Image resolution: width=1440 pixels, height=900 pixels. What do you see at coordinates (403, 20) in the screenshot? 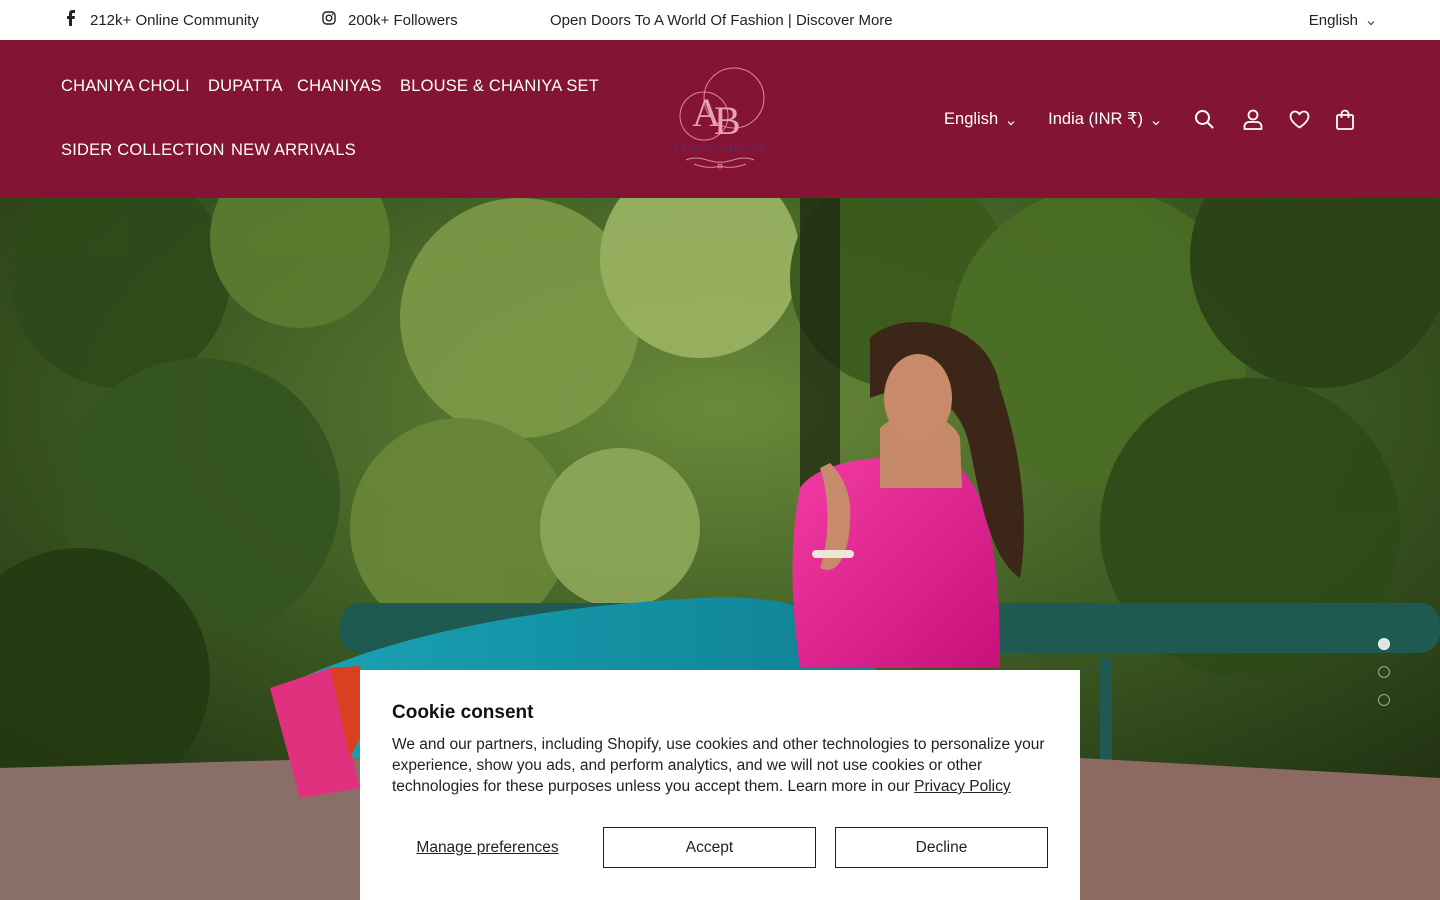
I see `followers-text: 200k+ Followers` at bounding box center [403, 20].